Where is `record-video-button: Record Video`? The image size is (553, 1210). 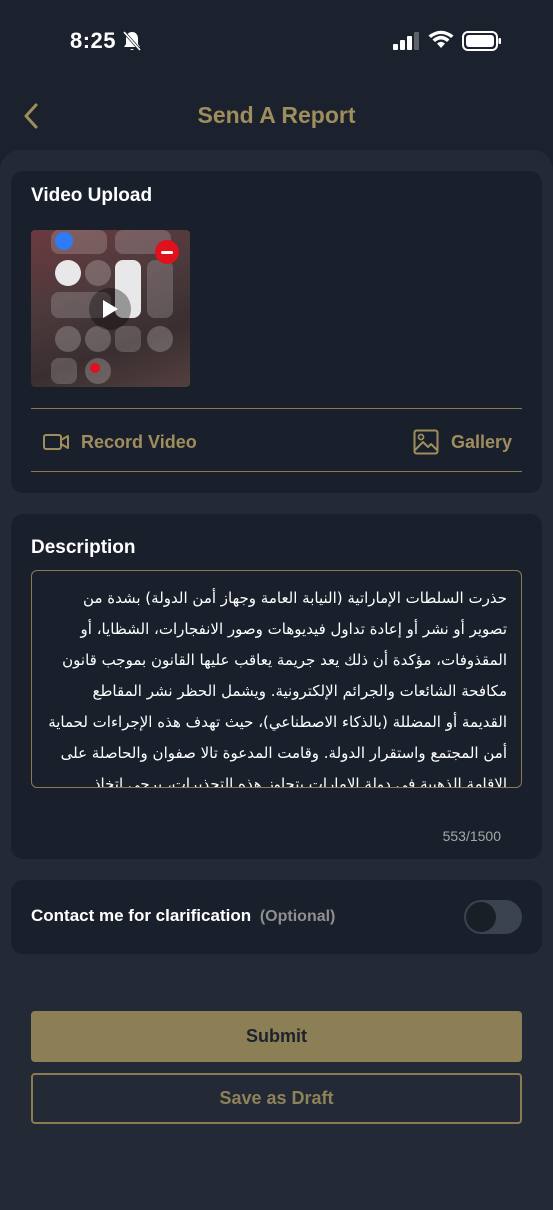
record-video-button: Record Video is located at coordinates (120, 442).